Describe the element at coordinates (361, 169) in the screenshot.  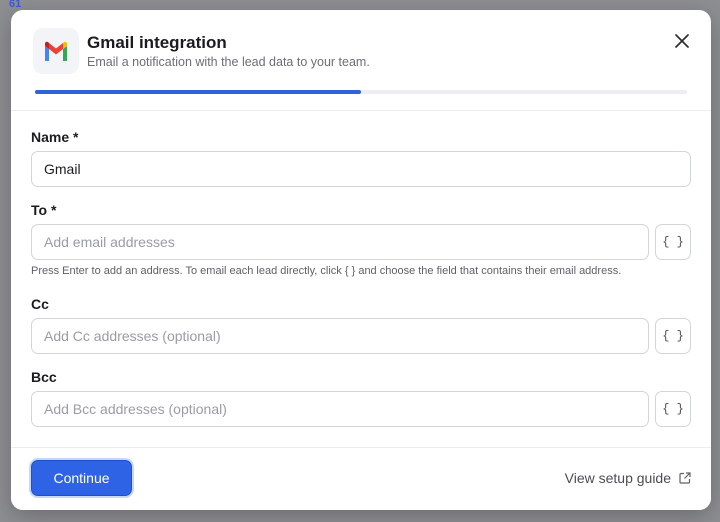
I see `name-input` at that location.